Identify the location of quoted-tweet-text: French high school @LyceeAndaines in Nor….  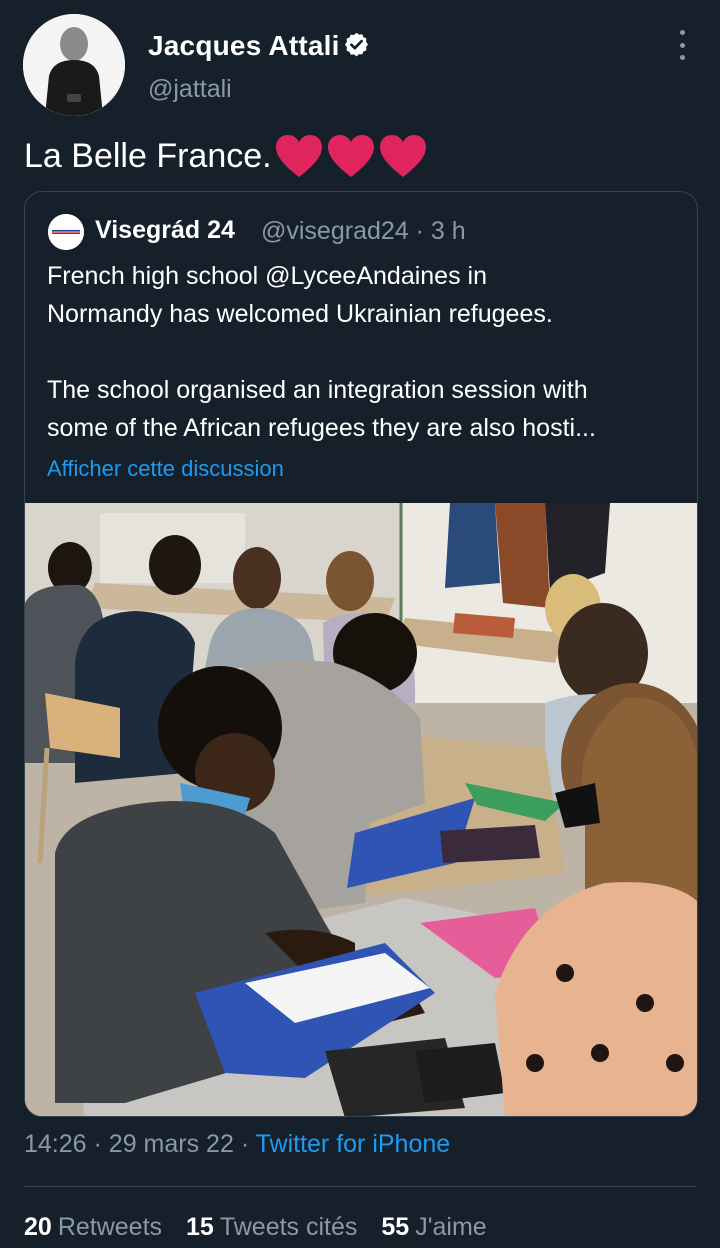
(321, 352).